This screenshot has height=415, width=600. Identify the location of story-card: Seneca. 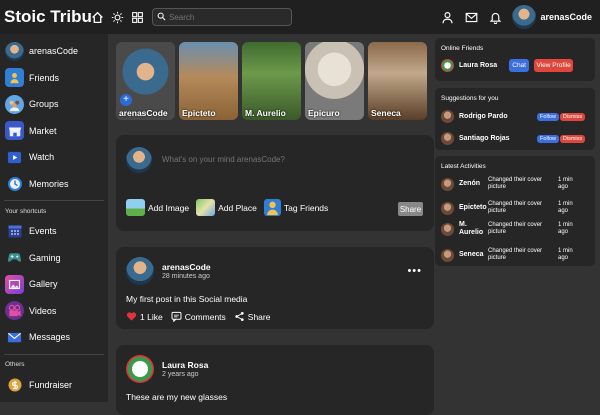
(397, 81).